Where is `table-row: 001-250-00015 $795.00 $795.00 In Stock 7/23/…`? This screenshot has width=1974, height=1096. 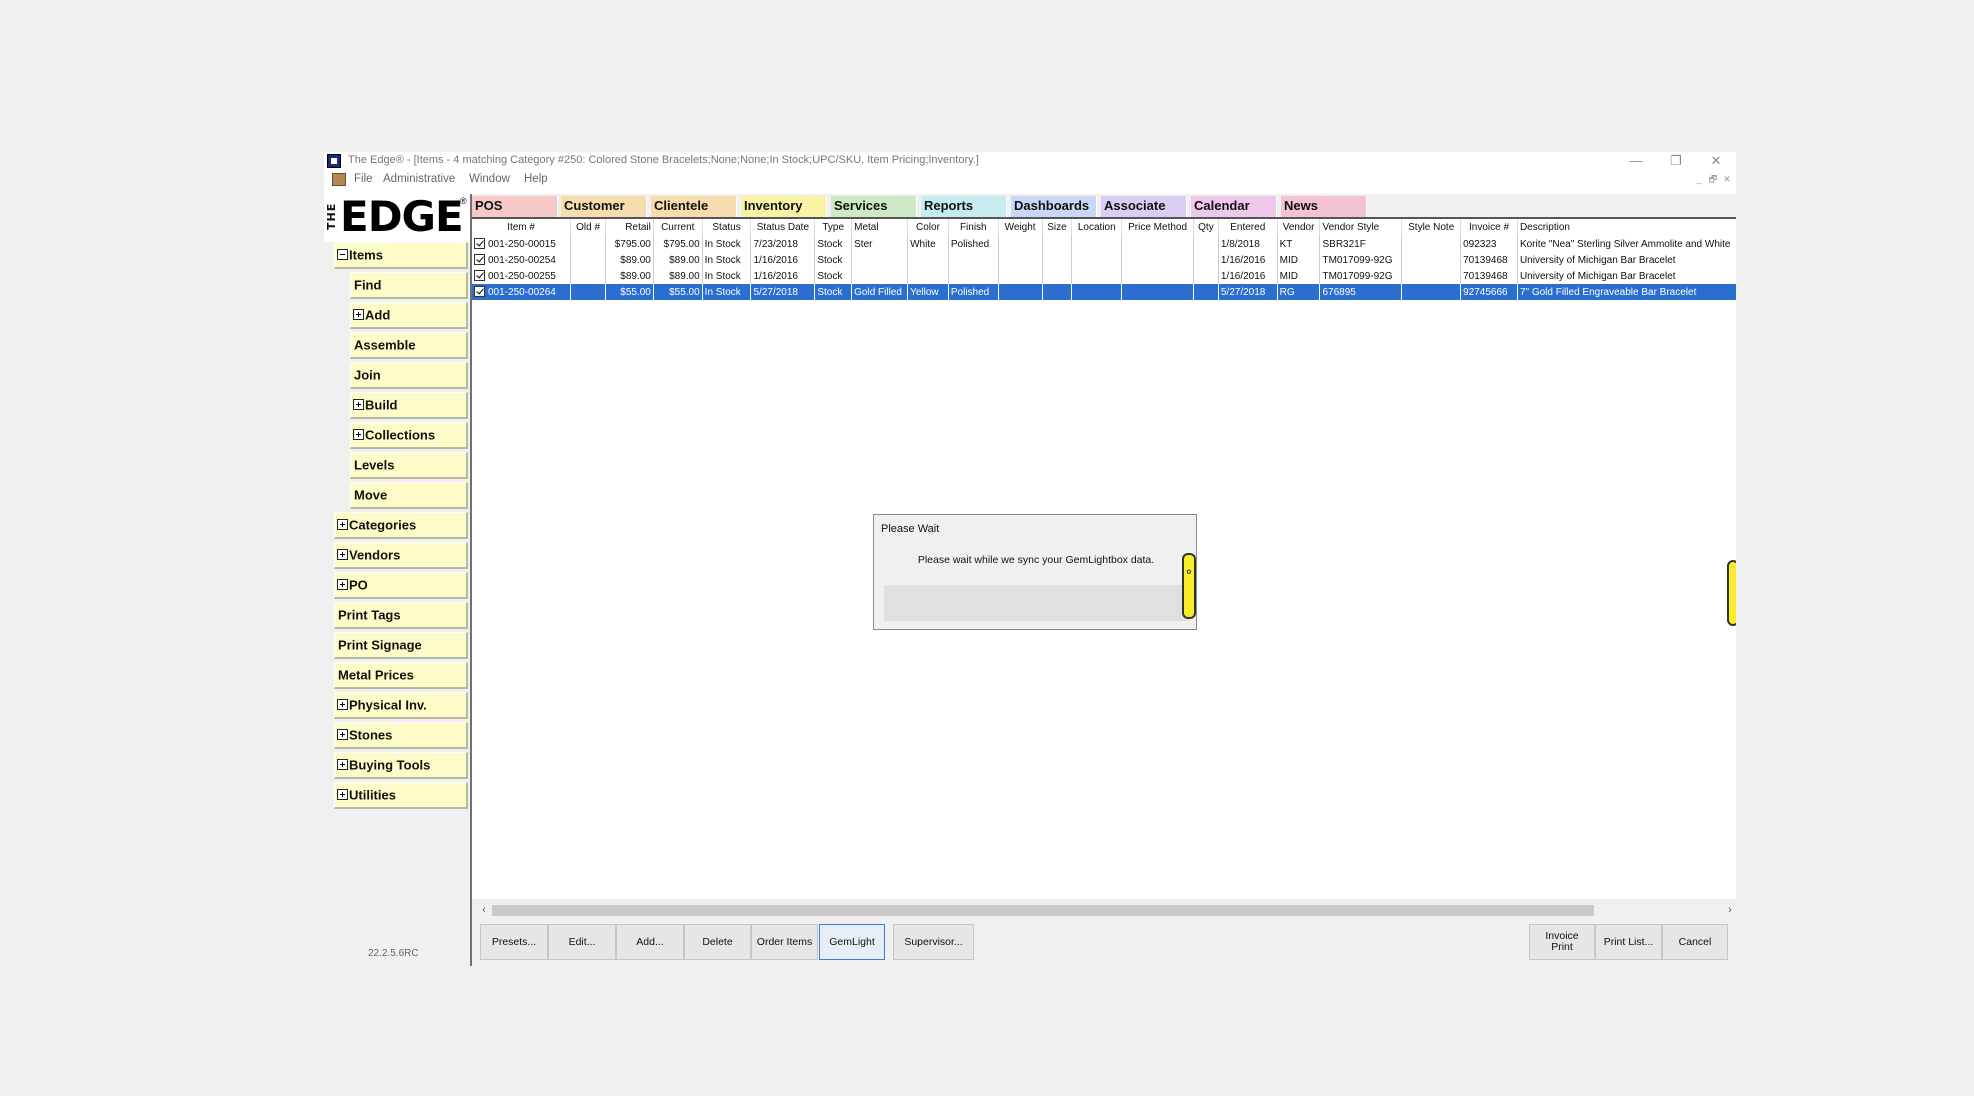 table-row: 001-250-00015 $795.00 $795.00 In Stock 7/23/… is located at coordinates (1104, 244).